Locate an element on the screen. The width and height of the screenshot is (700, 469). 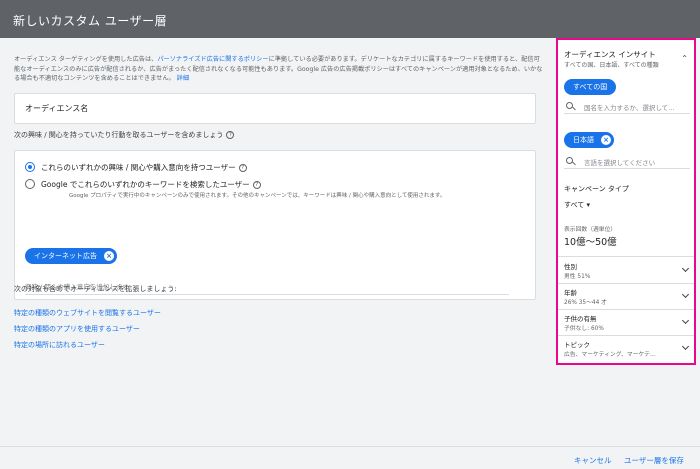
language-chip: 日本語 × is located at coordinates (589, 140).